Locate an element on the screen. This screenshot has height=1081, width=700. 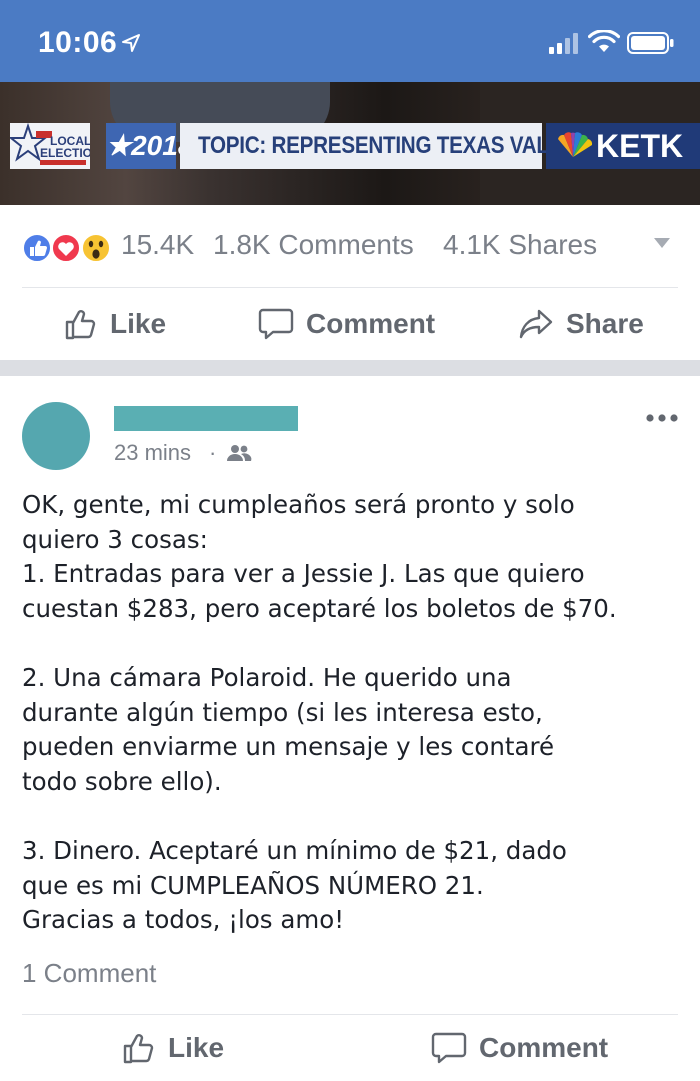
comment-button: Comment is located at coordinates (346, 324).